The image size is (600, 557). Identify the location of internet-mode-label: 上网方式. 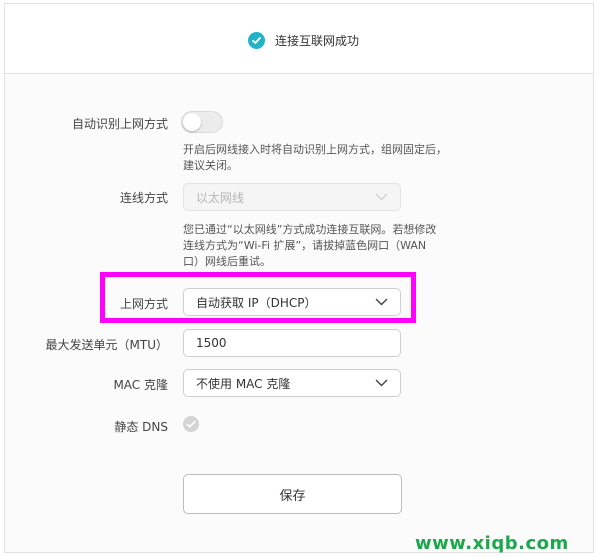
(143, 304).